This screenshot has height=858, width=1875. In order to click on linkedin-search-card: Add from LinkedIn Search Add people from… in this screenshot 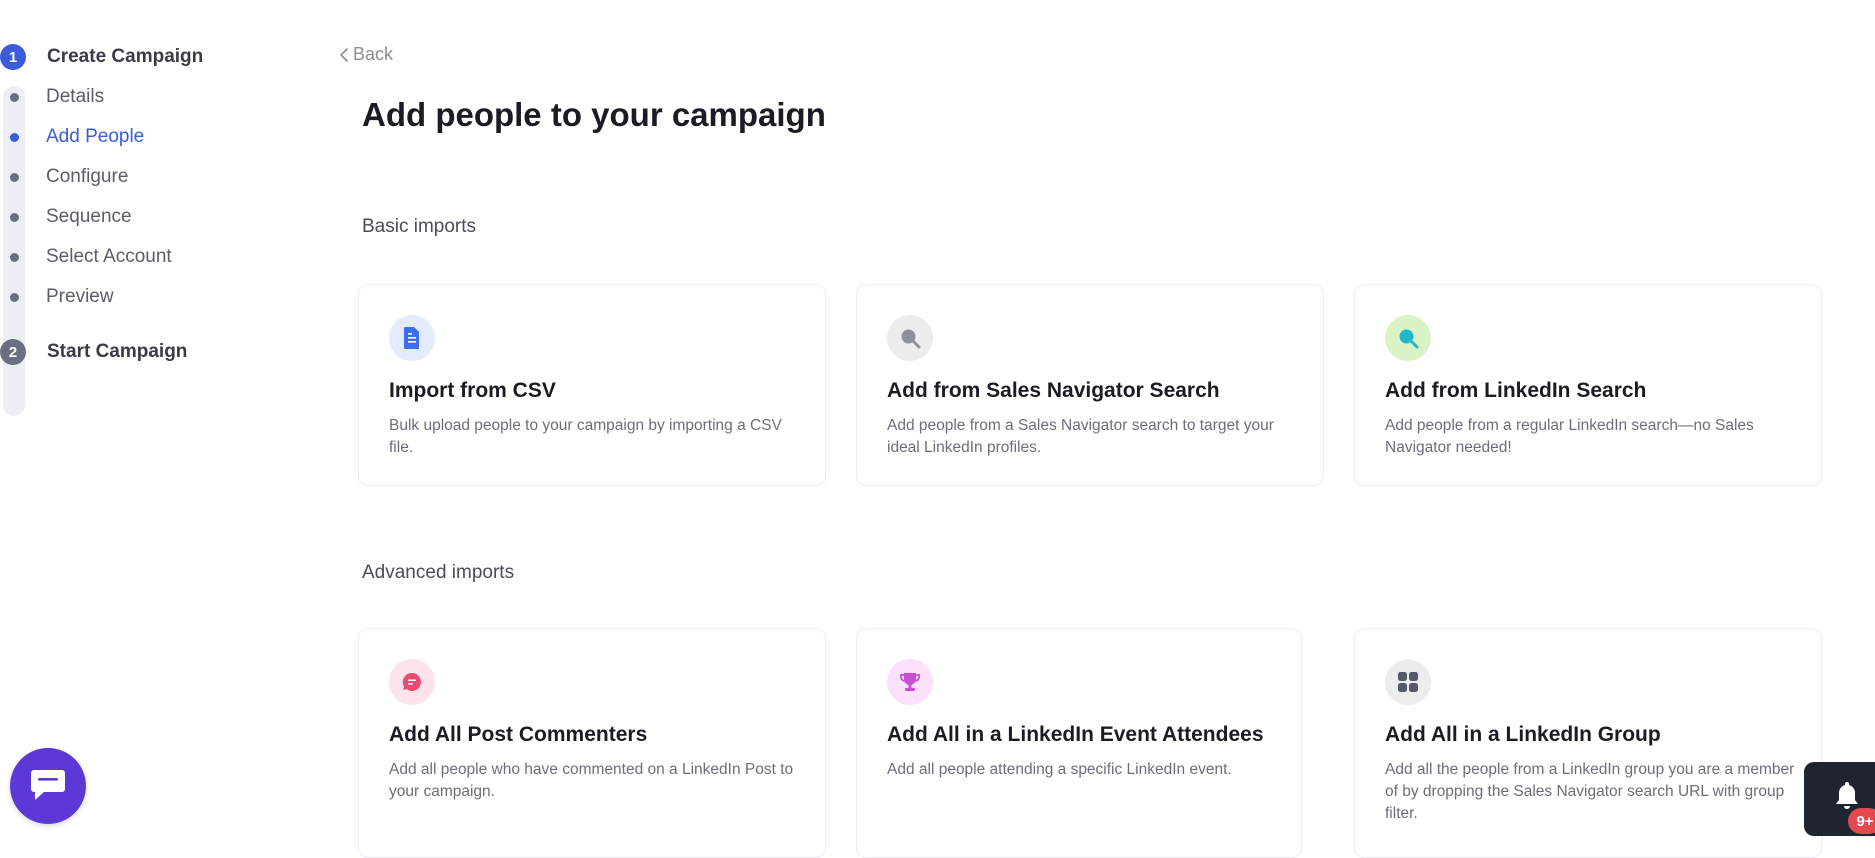, I will do `click(1588, 385)`.